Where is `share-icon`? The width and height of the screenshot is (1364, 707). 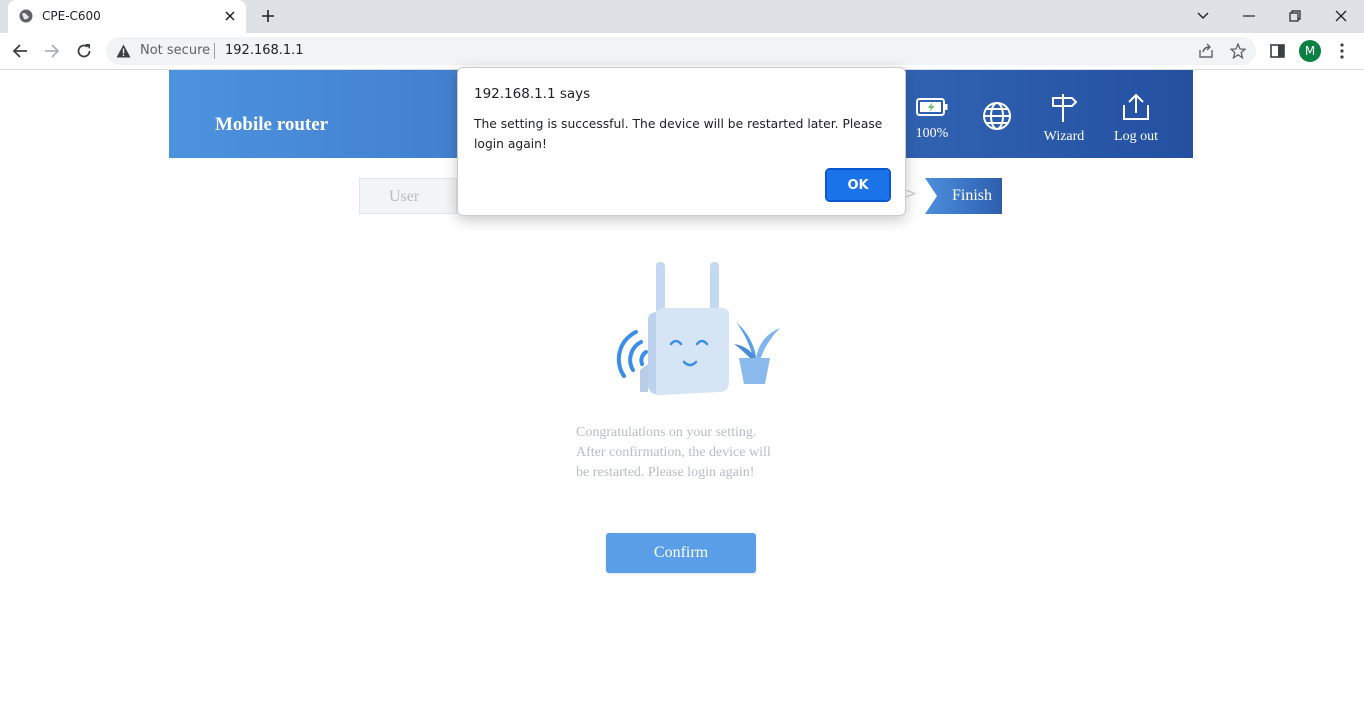 share-icon is located at coordinates (1206, 51).